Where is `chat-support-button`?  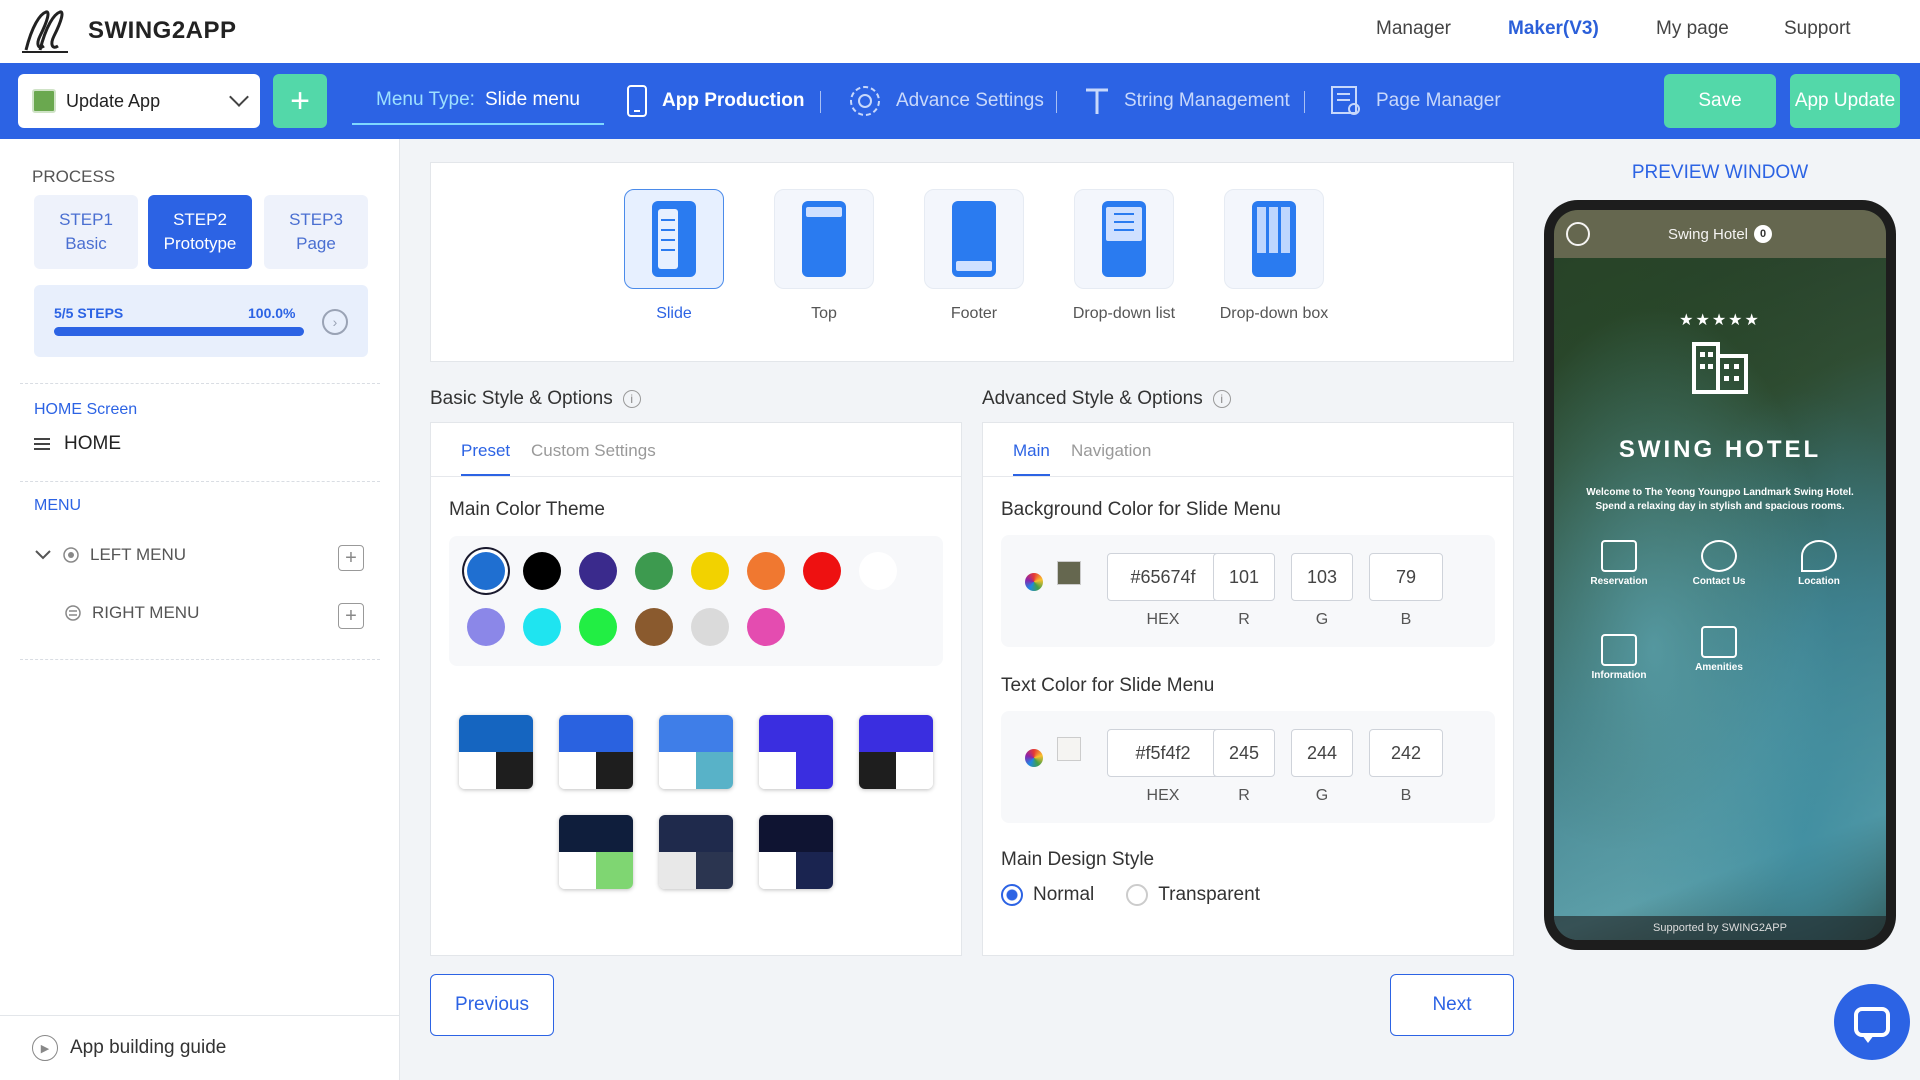
chat-support-button is located at coordinates (1872, 1022).